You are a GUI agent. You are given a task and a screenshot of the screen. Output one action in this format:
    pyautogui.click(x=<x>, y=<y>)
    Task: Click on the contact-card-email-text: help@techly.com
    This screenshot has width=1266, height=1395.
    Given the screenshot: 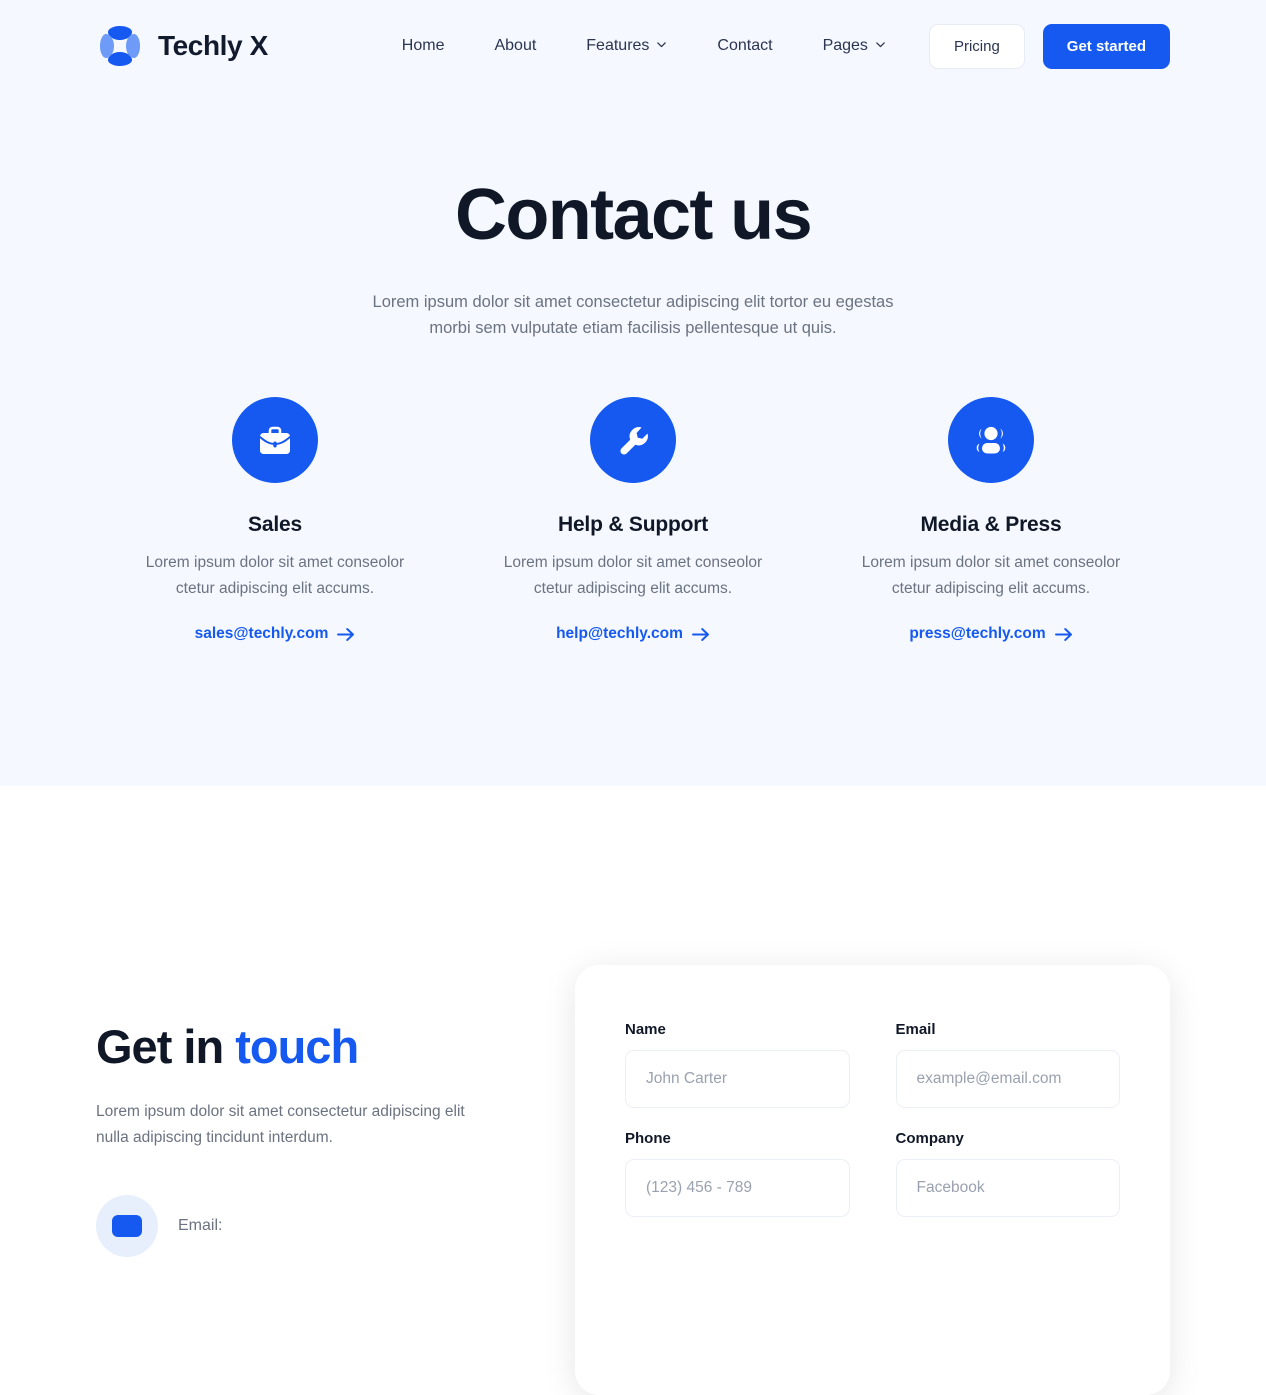 What is the action you would take?
    pyautogui.click(x=619, y=633)
    